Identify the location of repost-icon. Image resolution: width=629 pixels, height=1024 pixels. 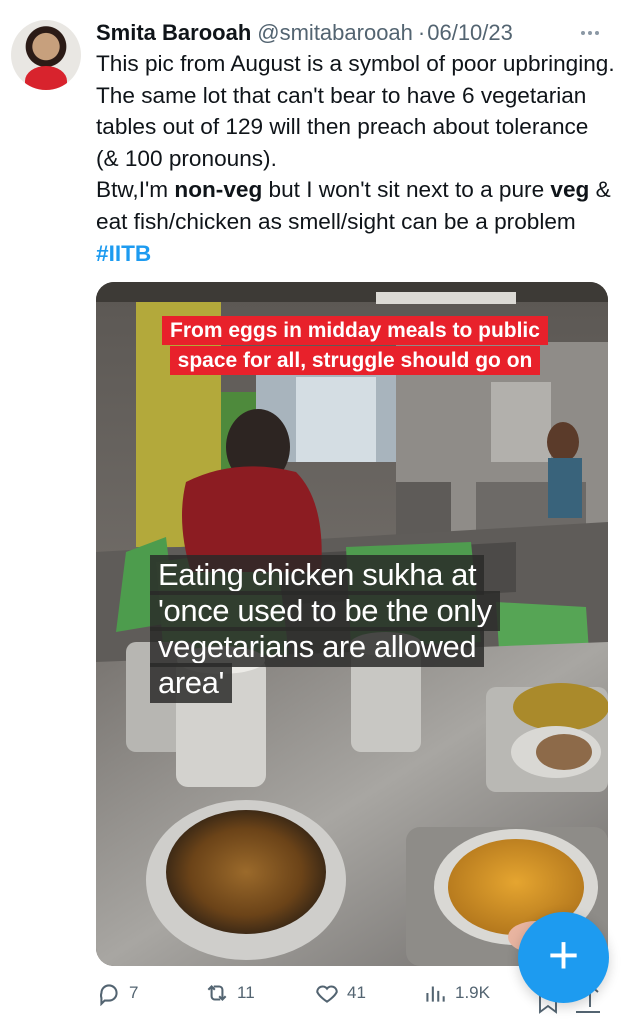
(217, 993).